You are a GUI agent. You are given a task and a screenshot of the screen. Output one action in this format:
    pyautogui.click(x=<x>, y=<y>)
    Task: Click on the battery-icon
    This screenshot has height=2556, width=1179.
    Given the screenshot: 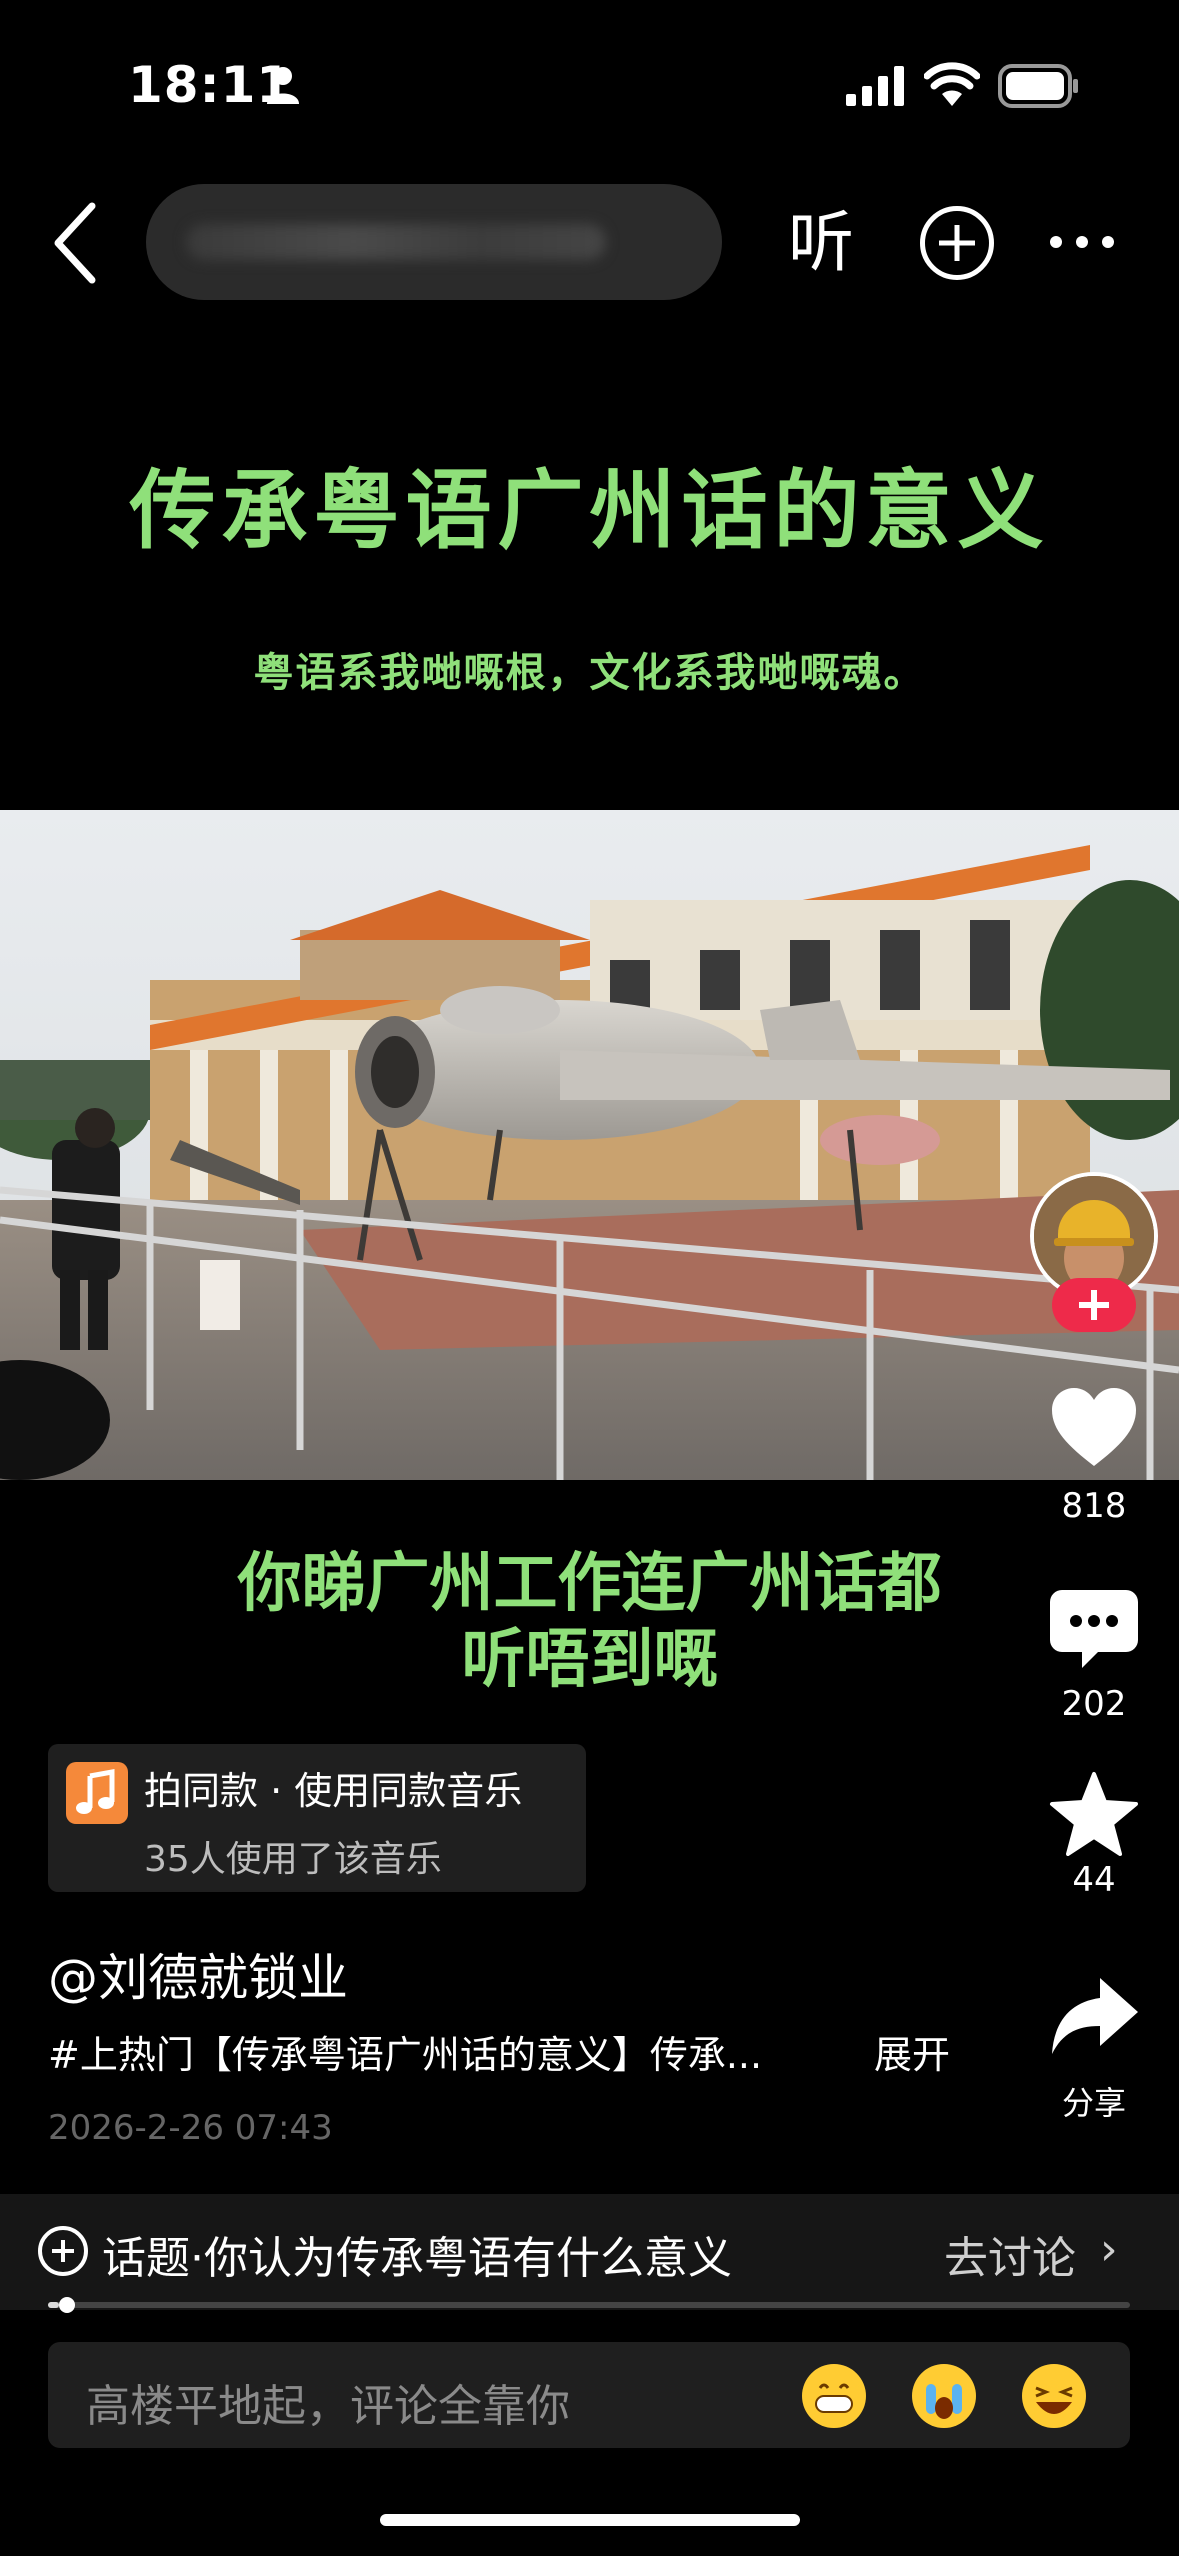 What is the action you would take?
    pyautogui.click(x=1038, y=86)
    